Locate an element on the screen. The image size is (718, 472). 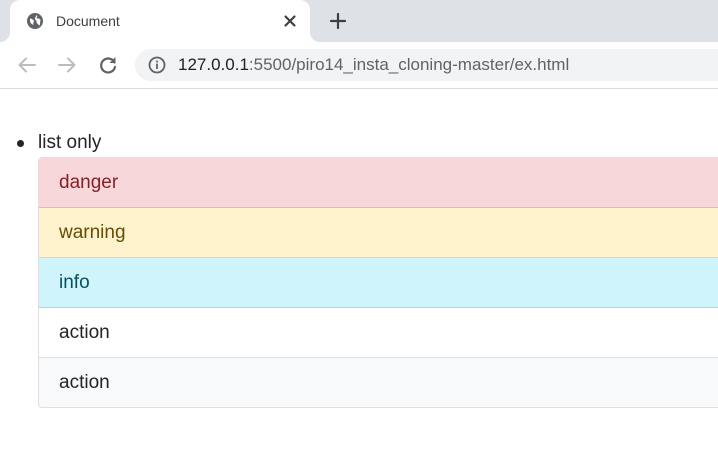
tab-title: Document is located at coordinates (88, 21).